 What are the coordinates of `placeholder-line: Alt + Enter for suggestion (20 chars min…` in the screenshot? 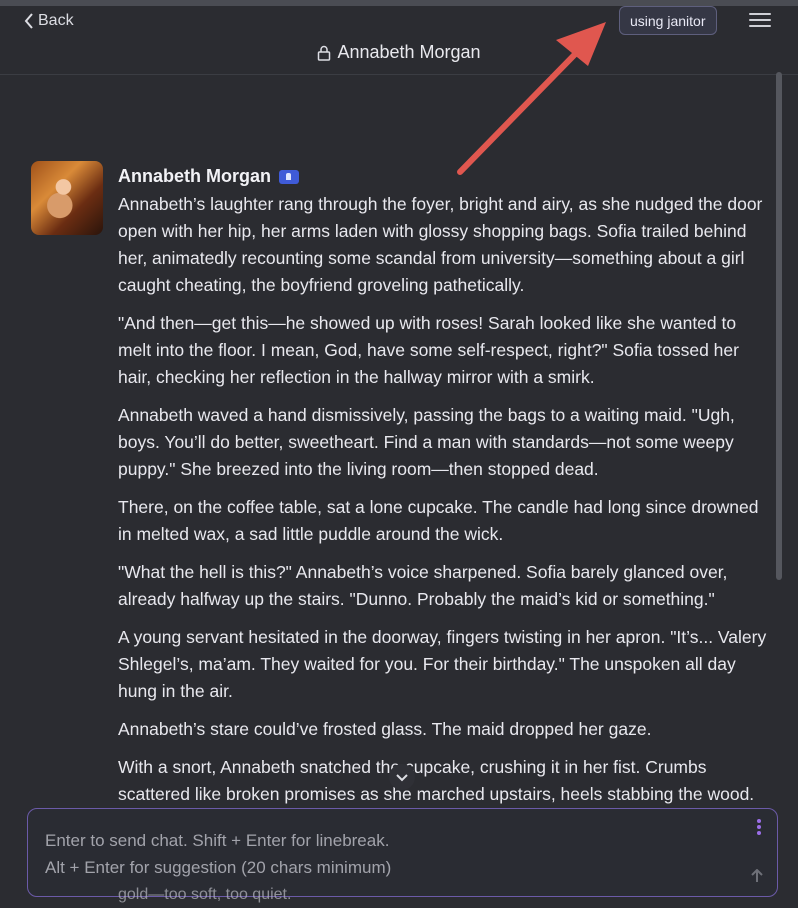 It's located at (218, 867).